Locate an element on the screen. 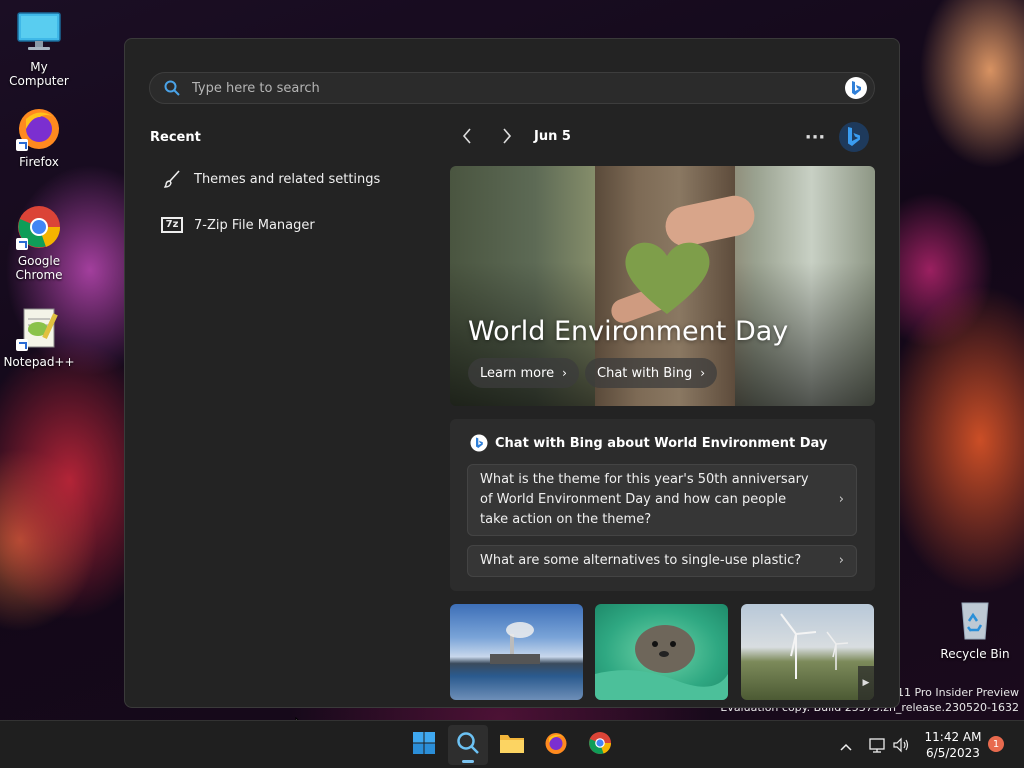 This screenshot has width=1024, height=768. desktop-icon-label: Notepad++ is located at coordinates (39, 362).